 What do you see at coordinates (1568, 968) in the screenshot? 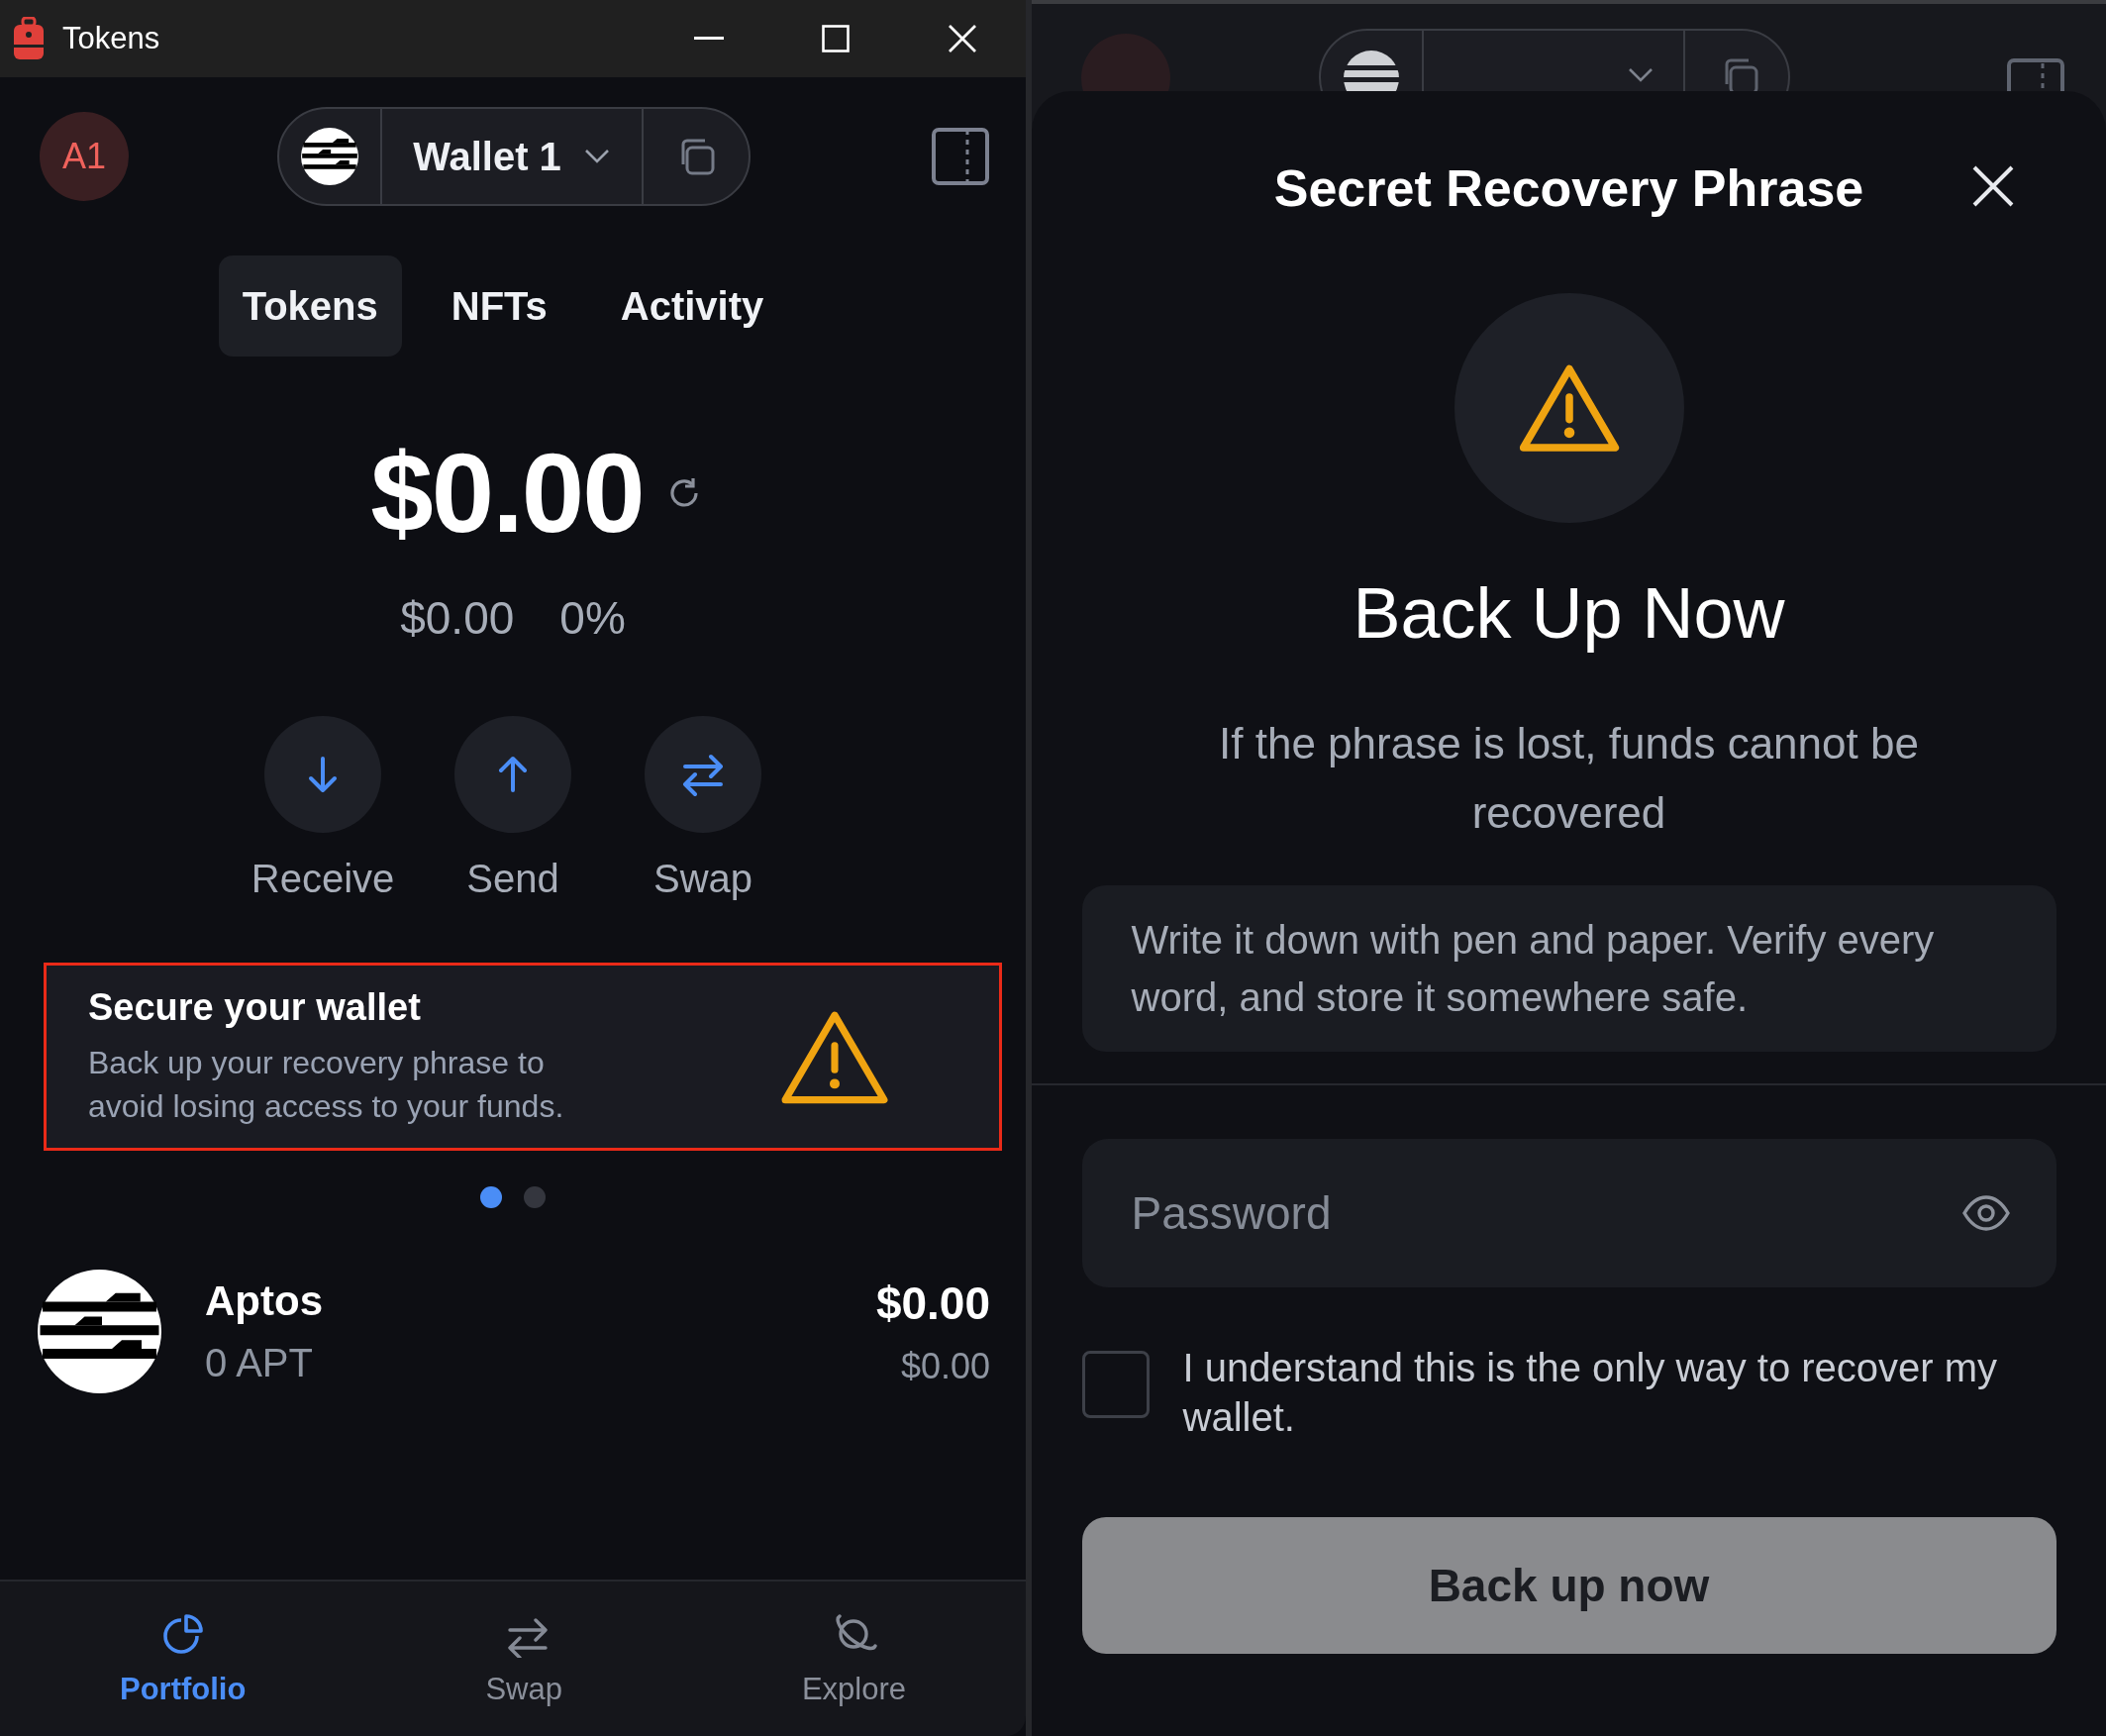
I see `backup-instructions: Write it down with pen and paper. Verify every word, and store it somewhere safe.` at bounding box center [1568, 968].